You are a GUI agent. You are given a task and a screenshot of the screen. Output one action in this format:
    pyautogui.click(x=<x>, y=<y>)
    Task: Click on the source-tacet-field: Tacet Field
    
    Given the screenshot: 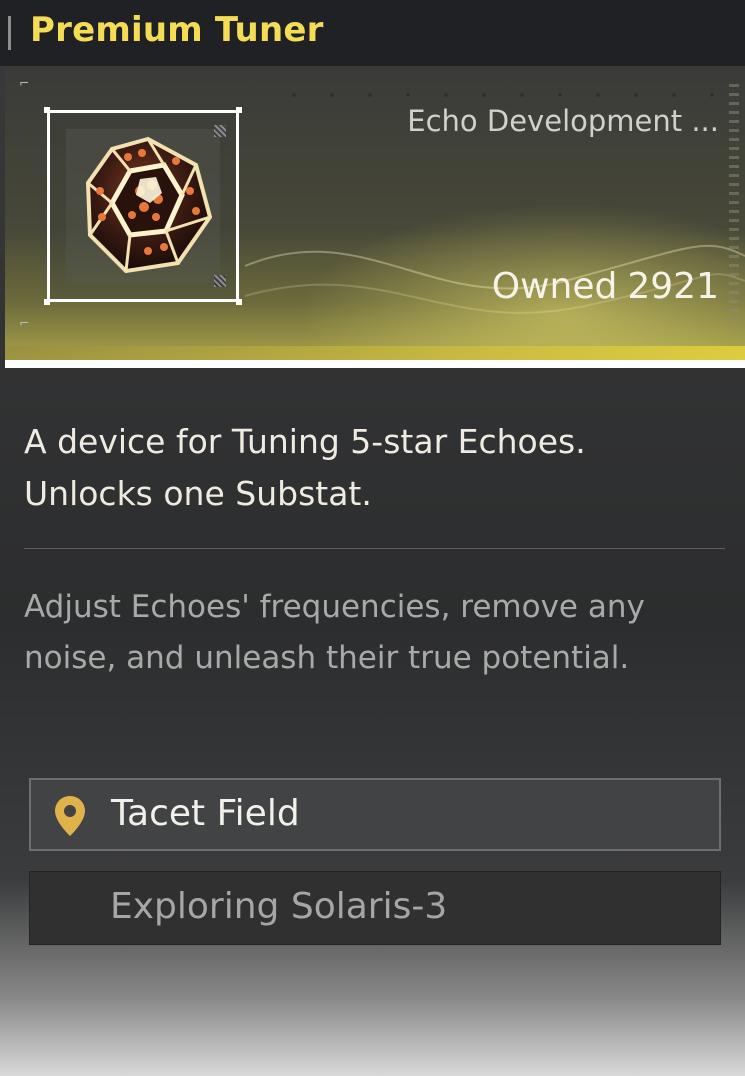 What is the action you would take?
    pyautogui.click(x=375, y=814)
    